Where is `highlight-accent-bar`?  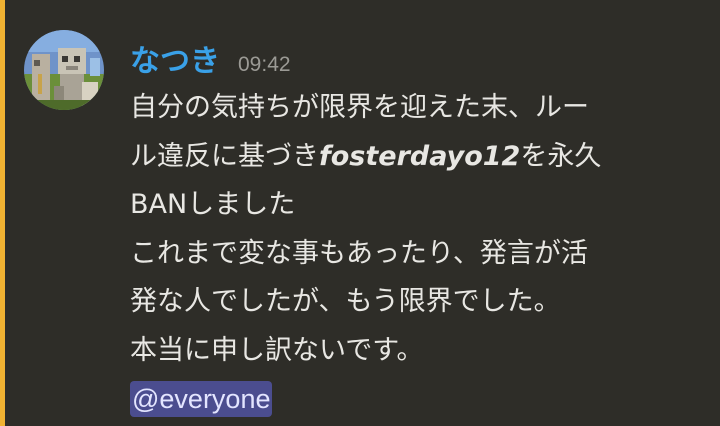
highlight-accent-bar is located at coordinates (2, 213).